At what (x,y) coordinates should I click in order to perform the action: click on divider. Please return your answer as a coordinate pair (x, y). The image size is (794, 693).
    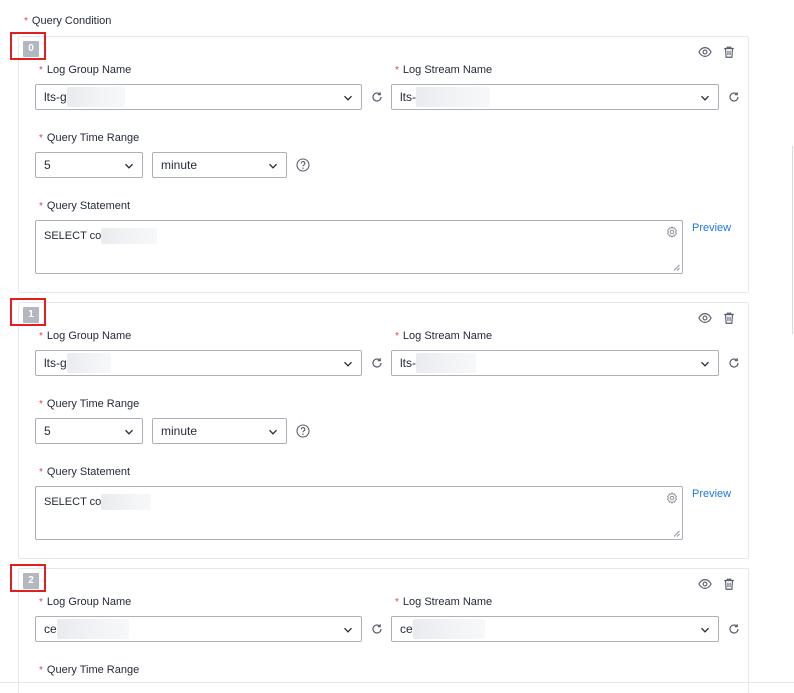
    Looking at the image, I should click on (397, 682).